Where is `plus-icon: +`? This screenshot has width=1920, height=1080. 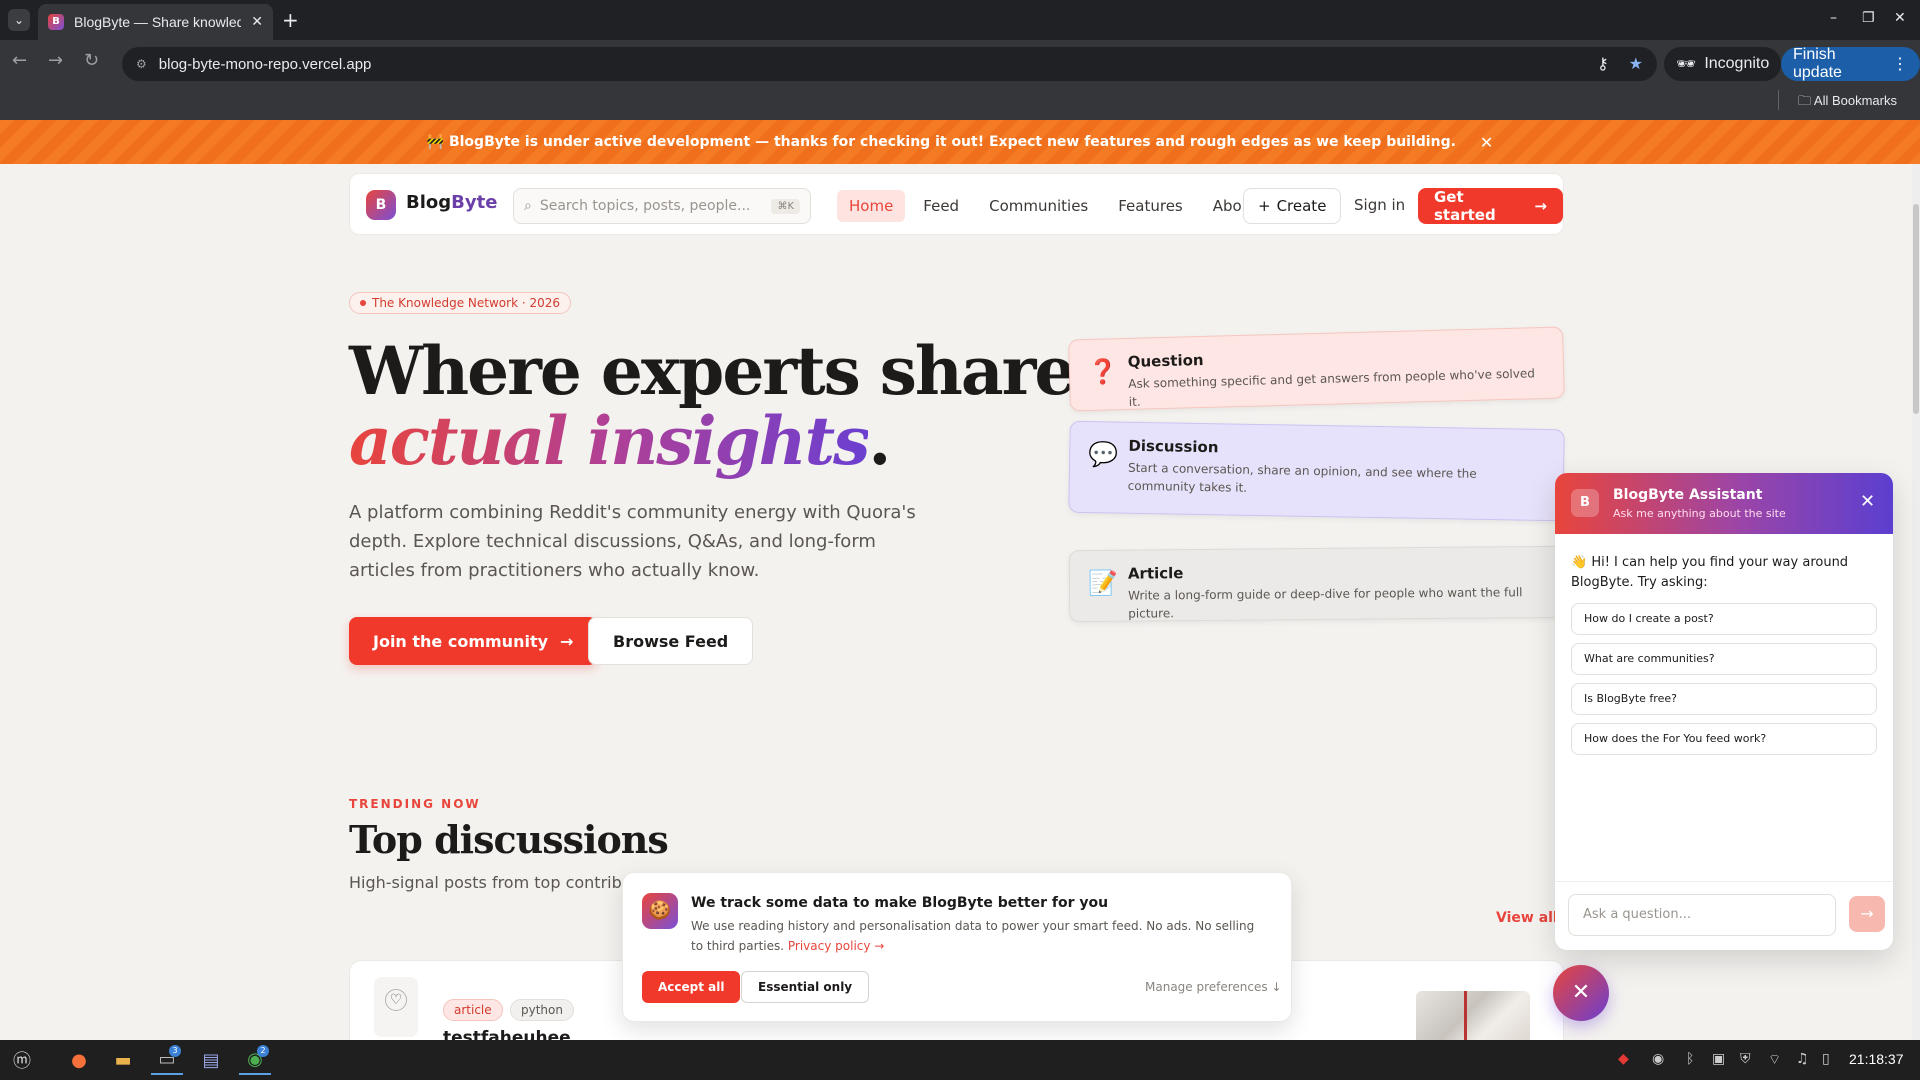
plus-icon: + is located at coordinates (1264, 206).